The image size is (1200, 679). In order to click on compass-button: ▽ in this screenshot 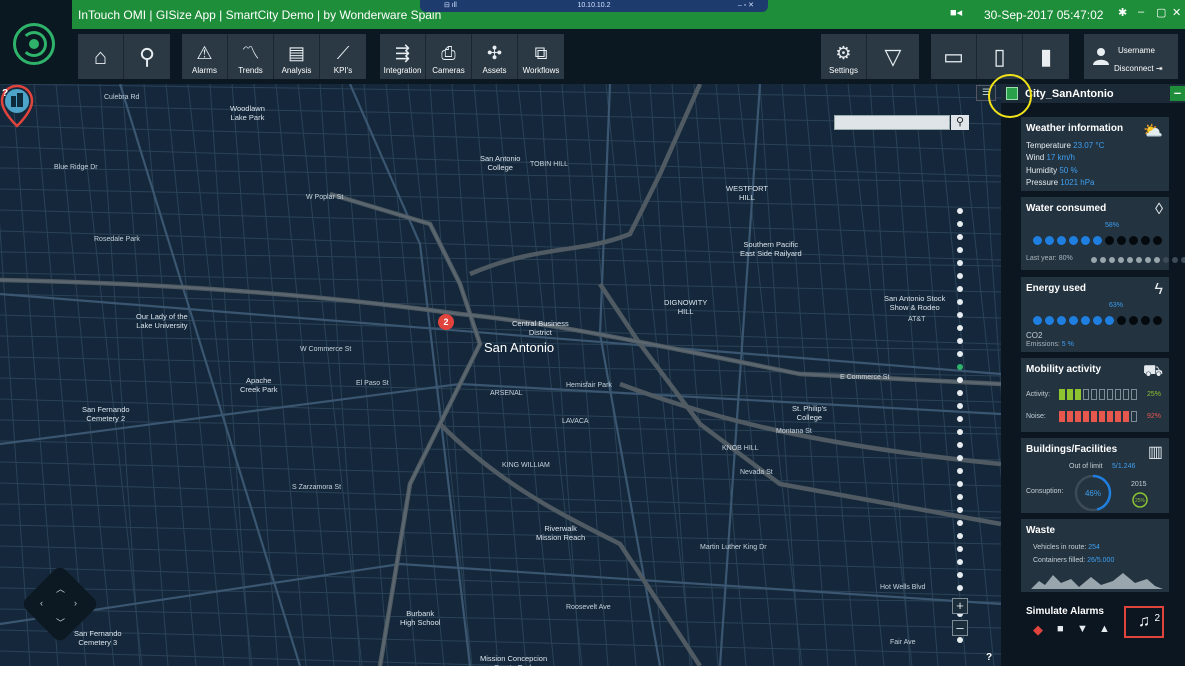, I will do `click(893, 56)`.